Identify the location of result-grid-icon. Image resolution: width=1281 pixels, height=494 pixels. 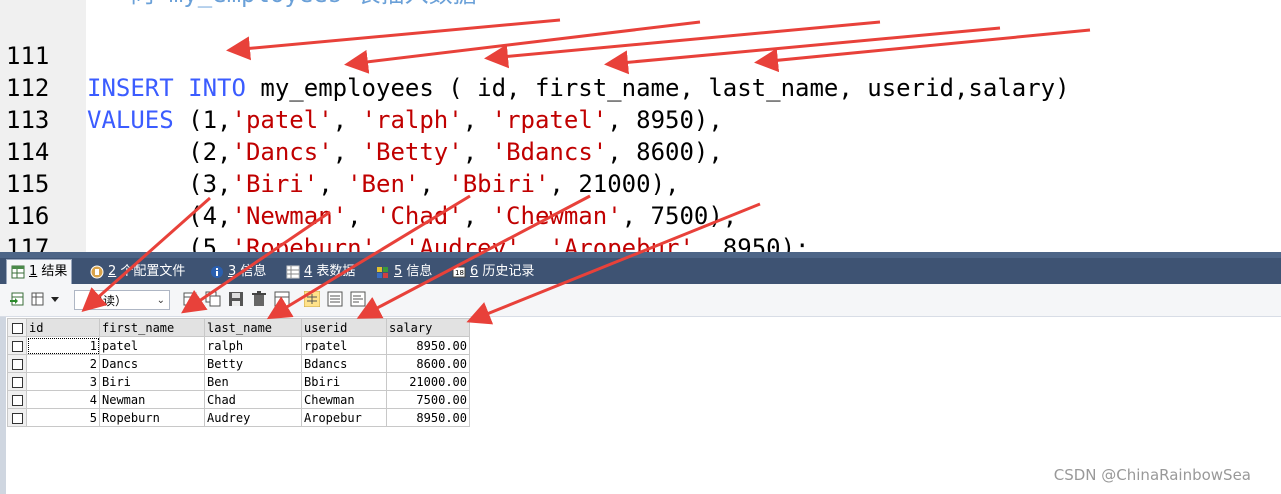
(18, 272).